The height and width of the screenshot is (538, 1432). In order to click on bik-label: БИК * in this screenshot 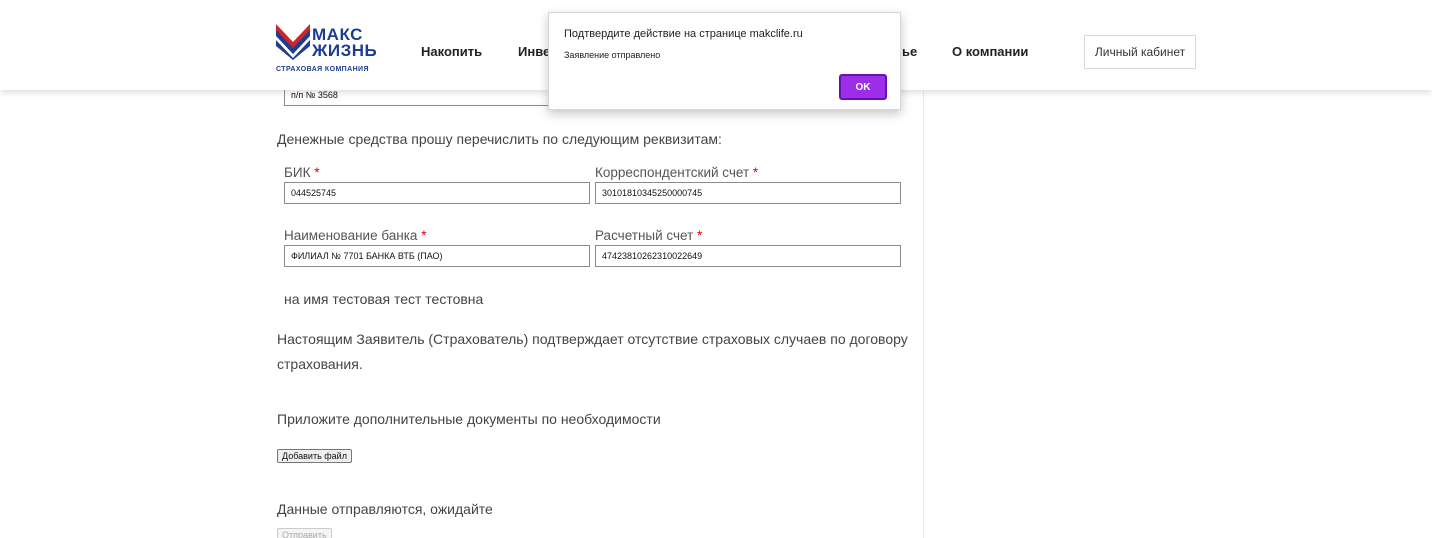, I will do `click(302, 172)`.